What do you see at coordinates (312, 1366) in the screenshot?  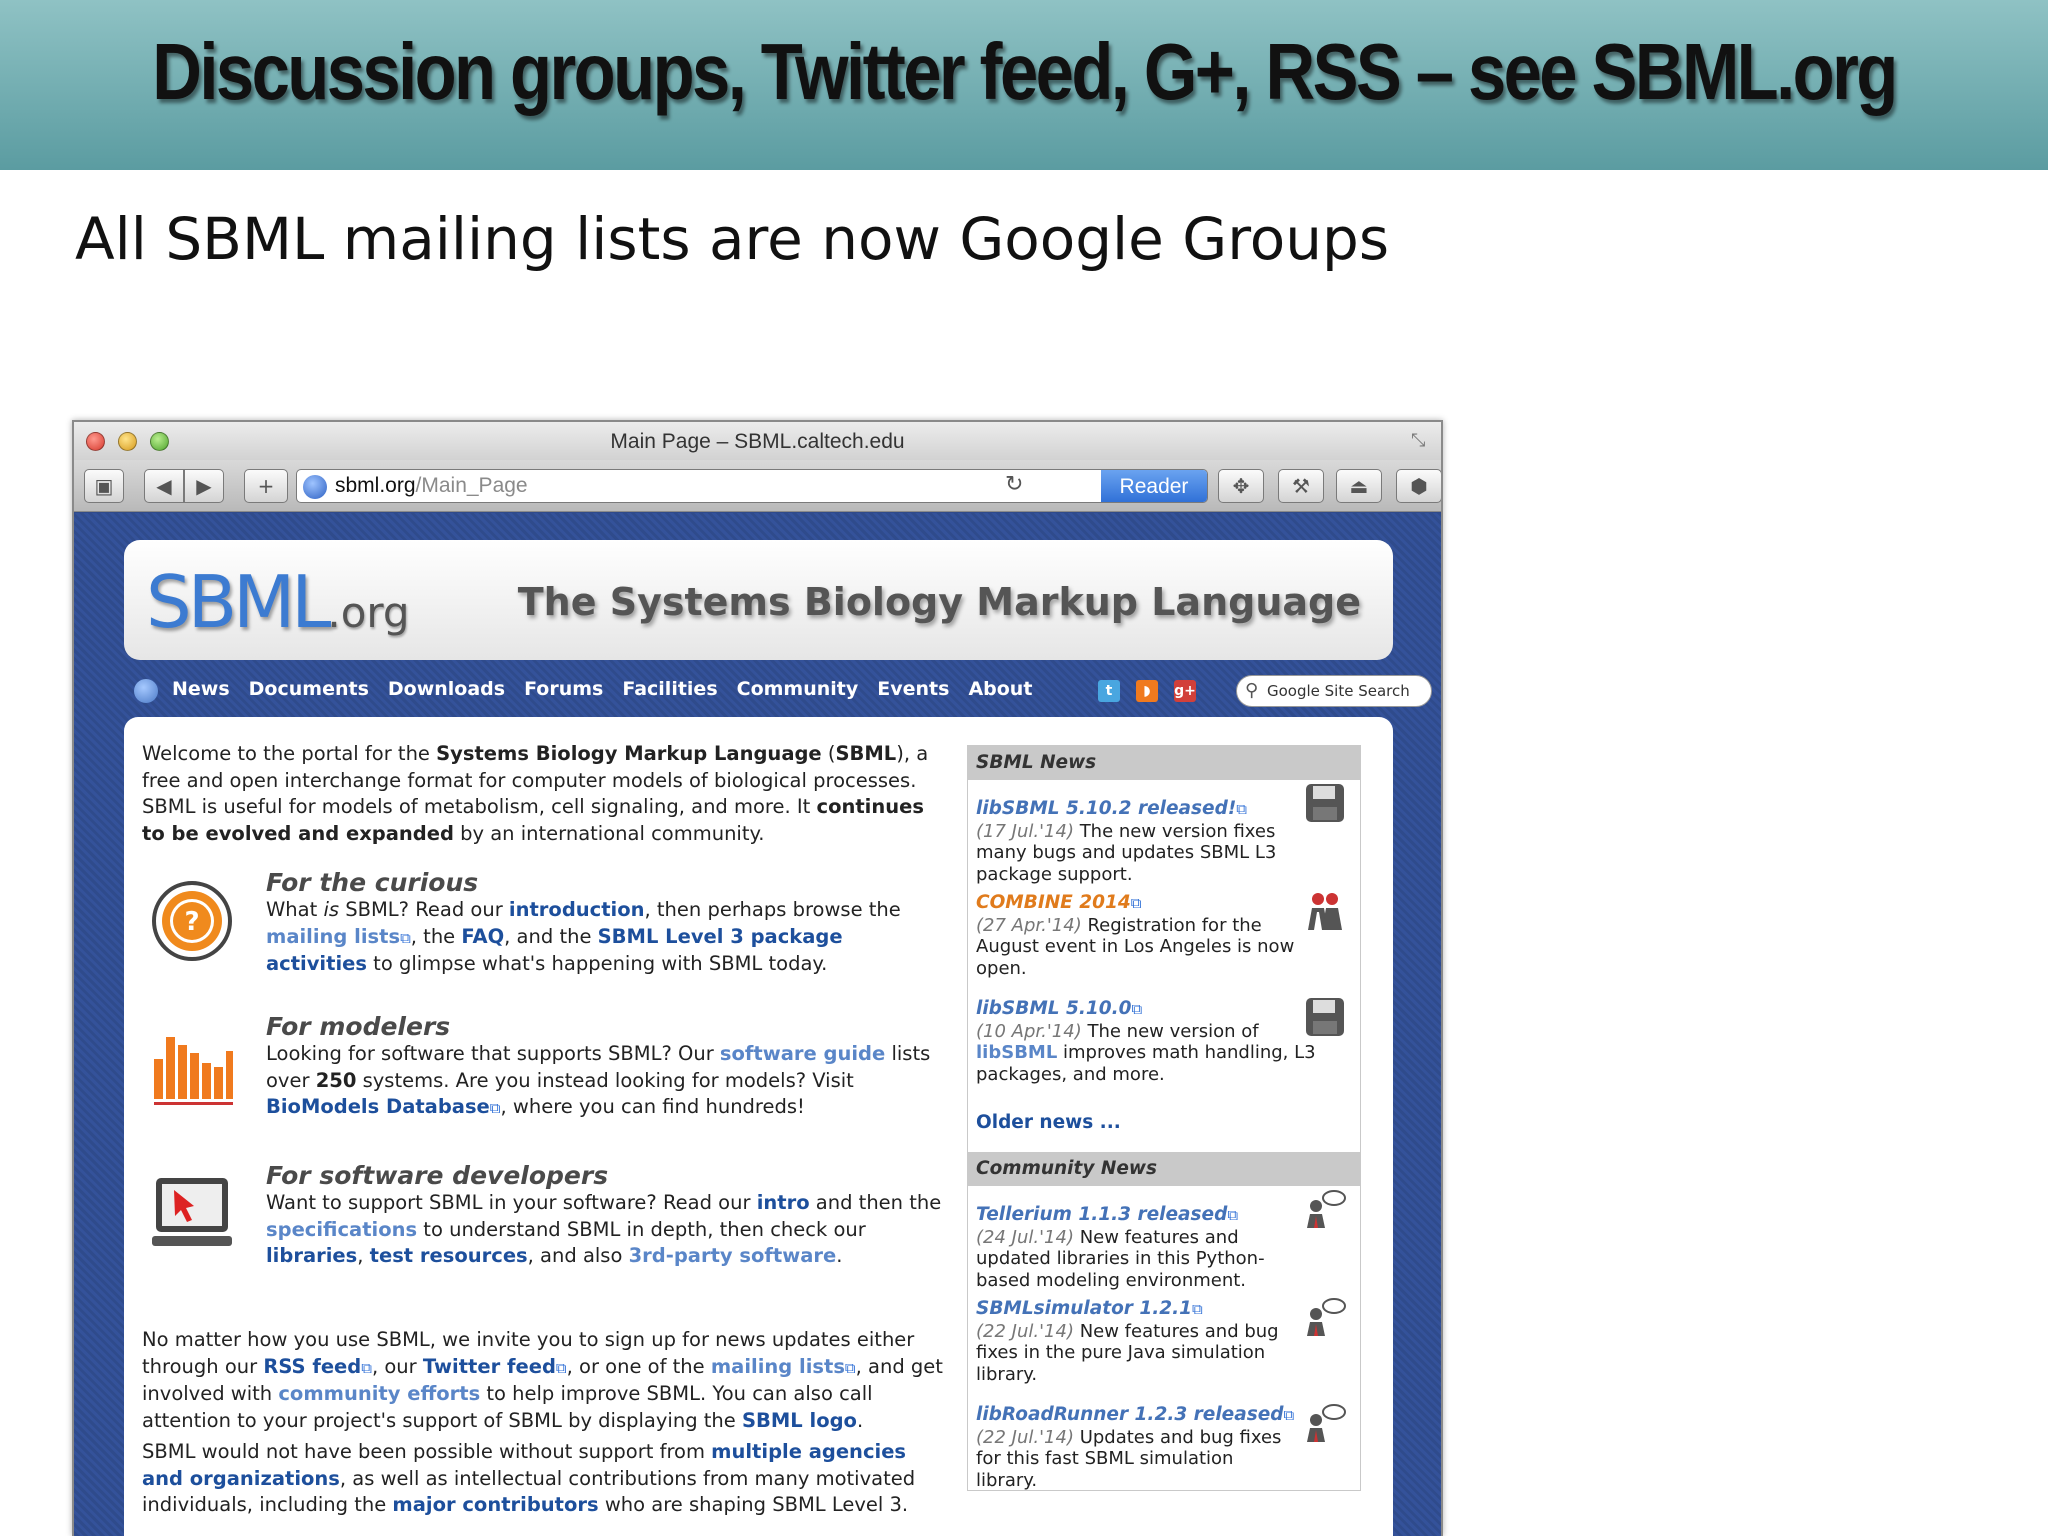 I see `rss-feed-link: RSS feed` at bounding box center [312, 1366].